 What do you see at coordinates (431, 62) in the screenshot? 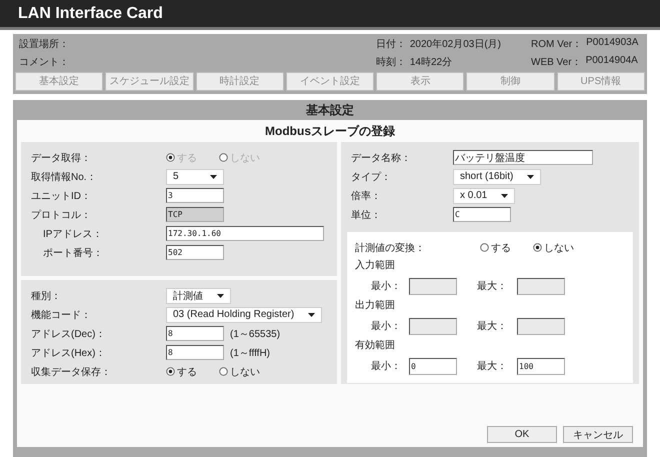
I see `time-value: 14時22分` at bounding box center [431, 62].